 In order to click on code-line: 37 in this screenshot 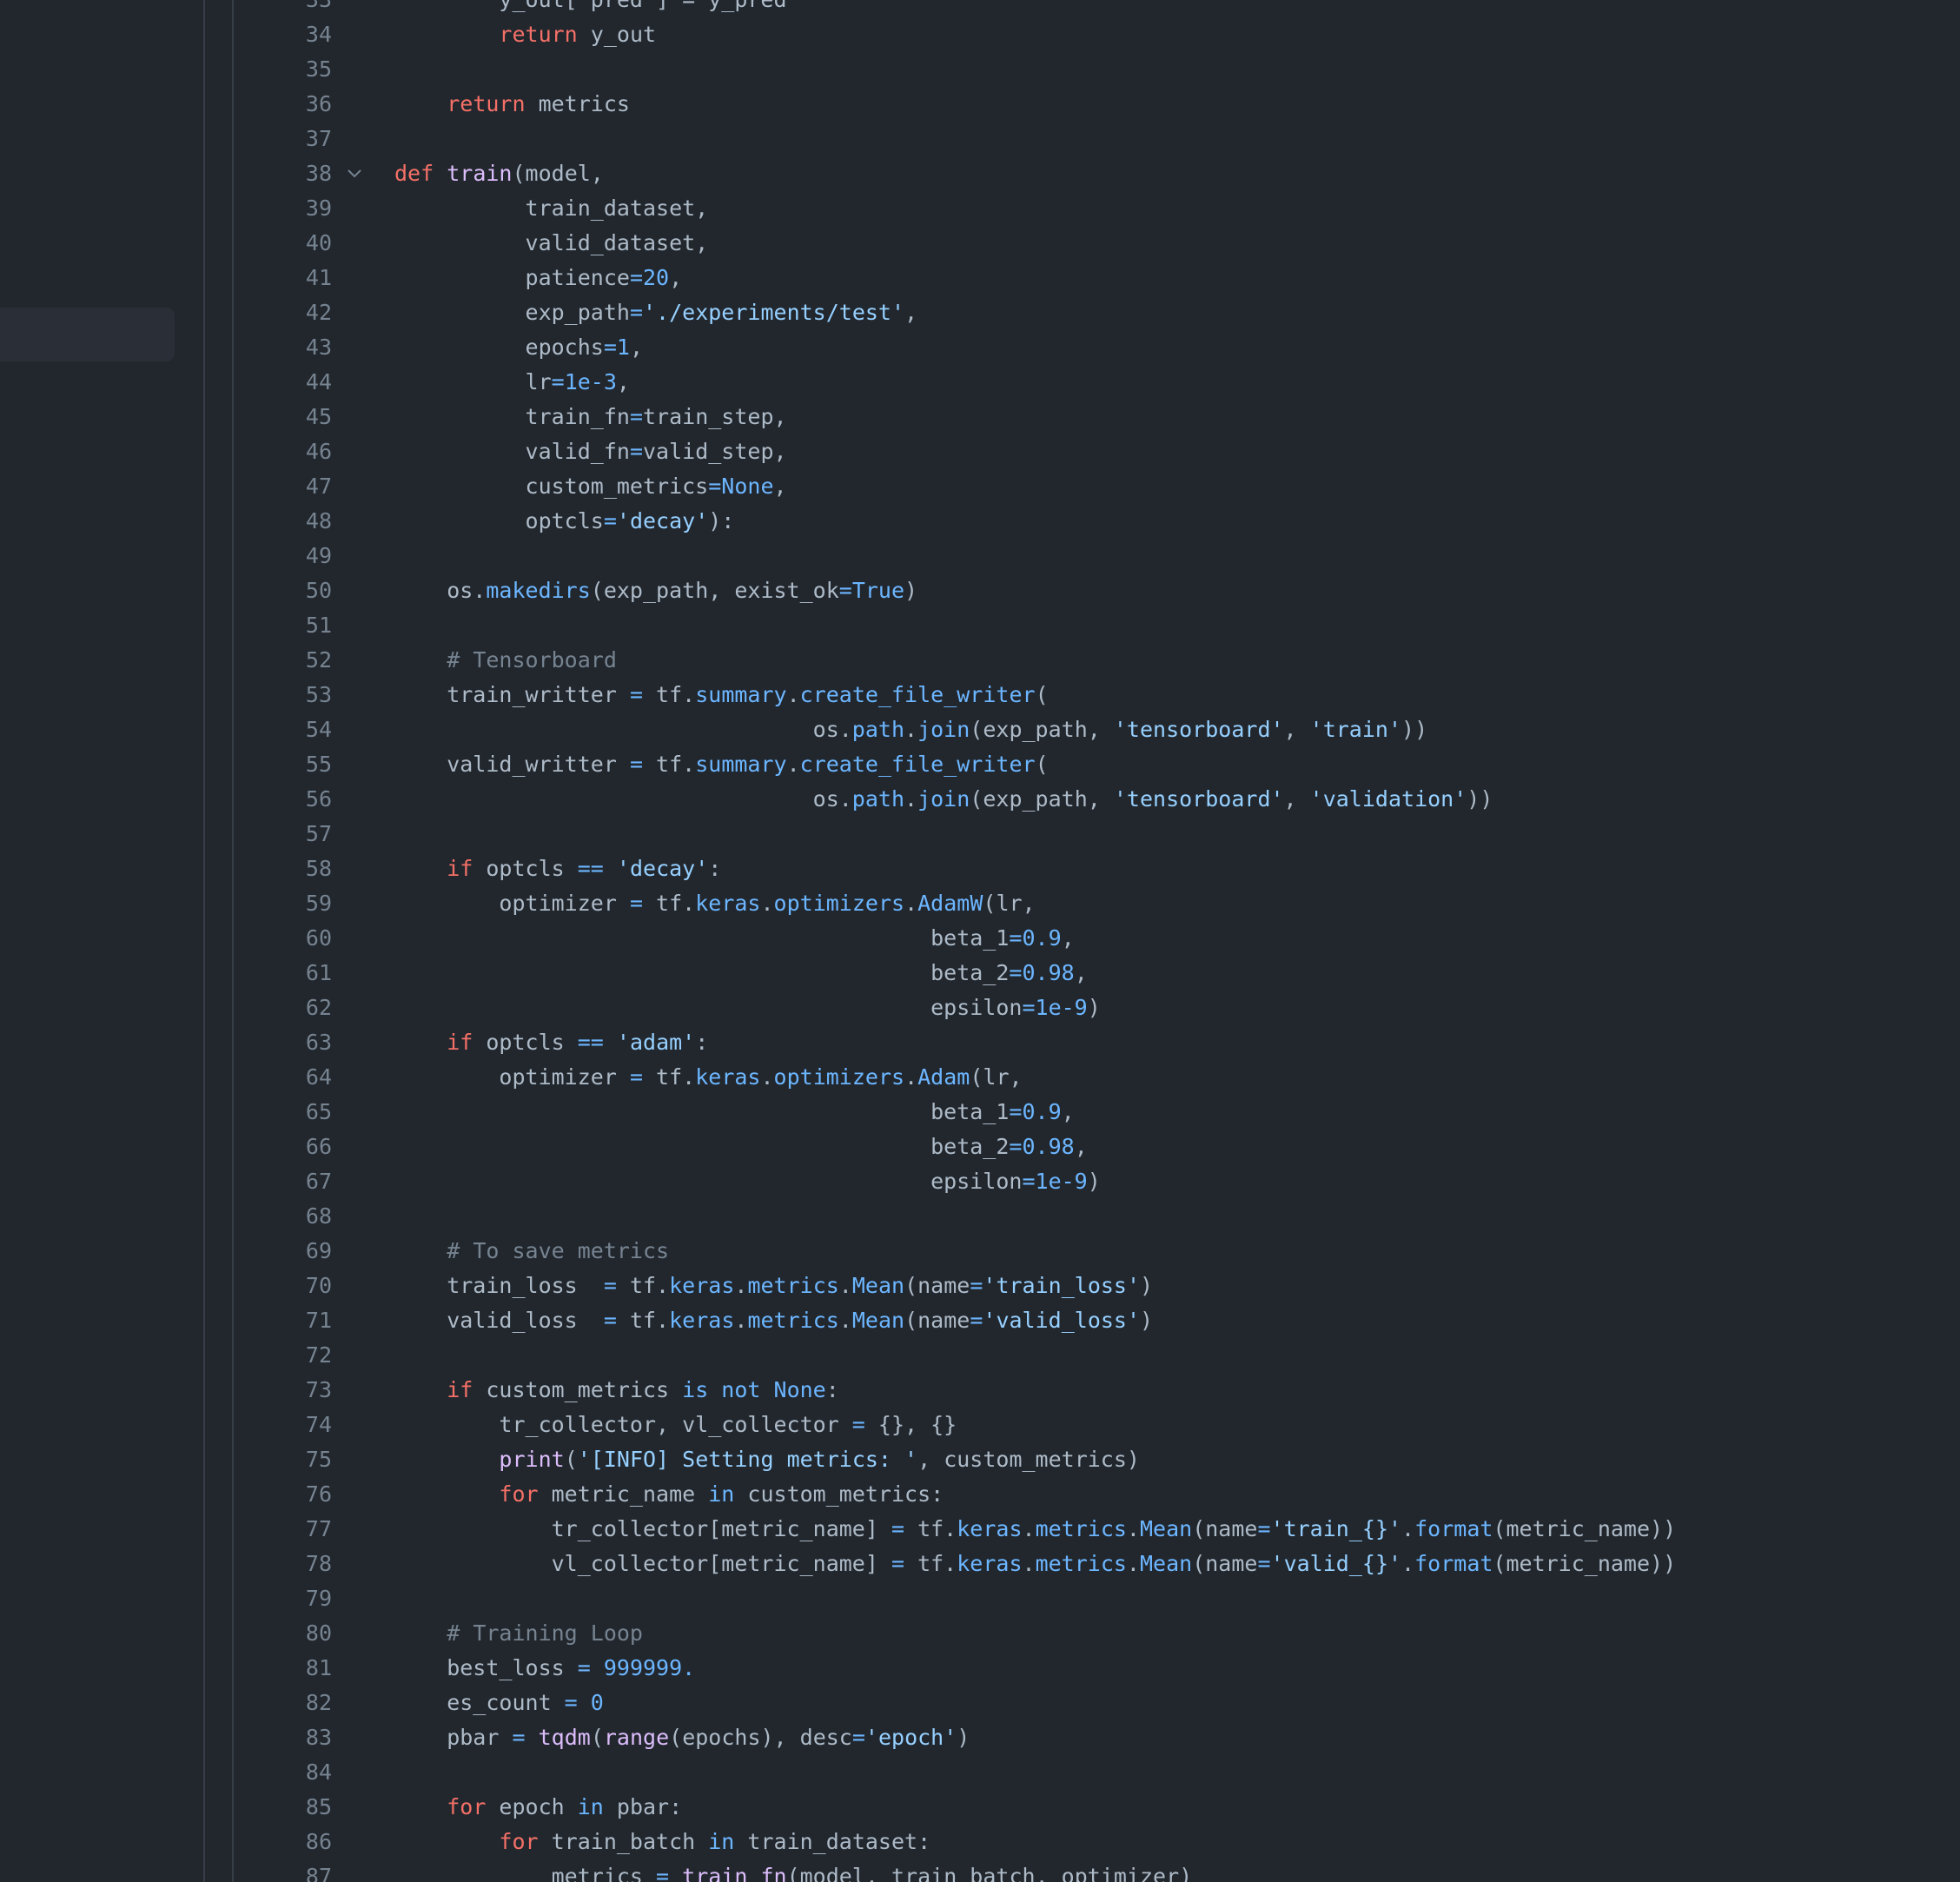, I will do `click(980, 139)`.